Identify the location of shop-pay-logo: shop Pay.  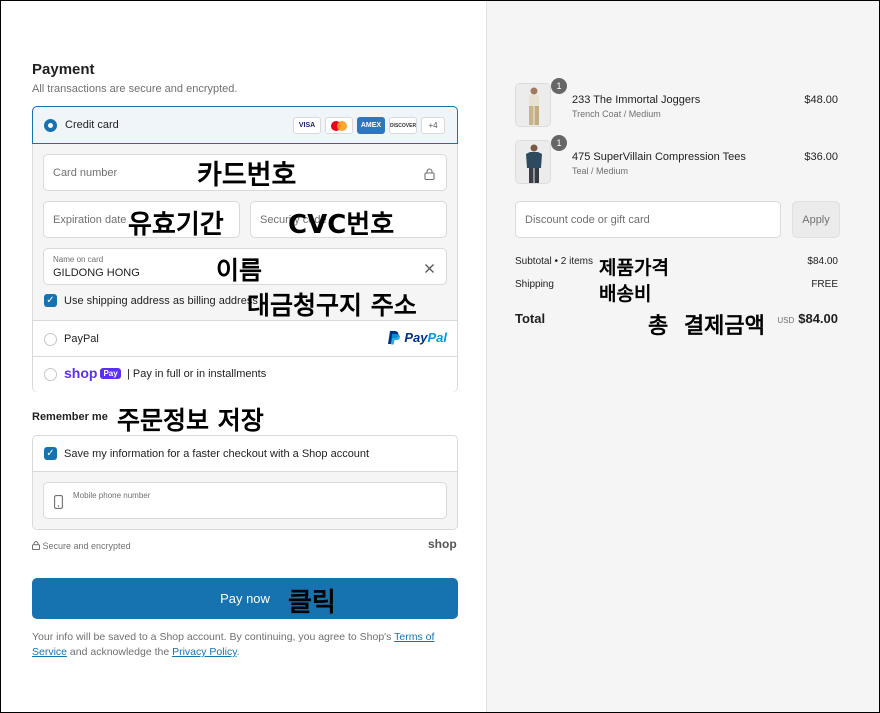
(92, 373).